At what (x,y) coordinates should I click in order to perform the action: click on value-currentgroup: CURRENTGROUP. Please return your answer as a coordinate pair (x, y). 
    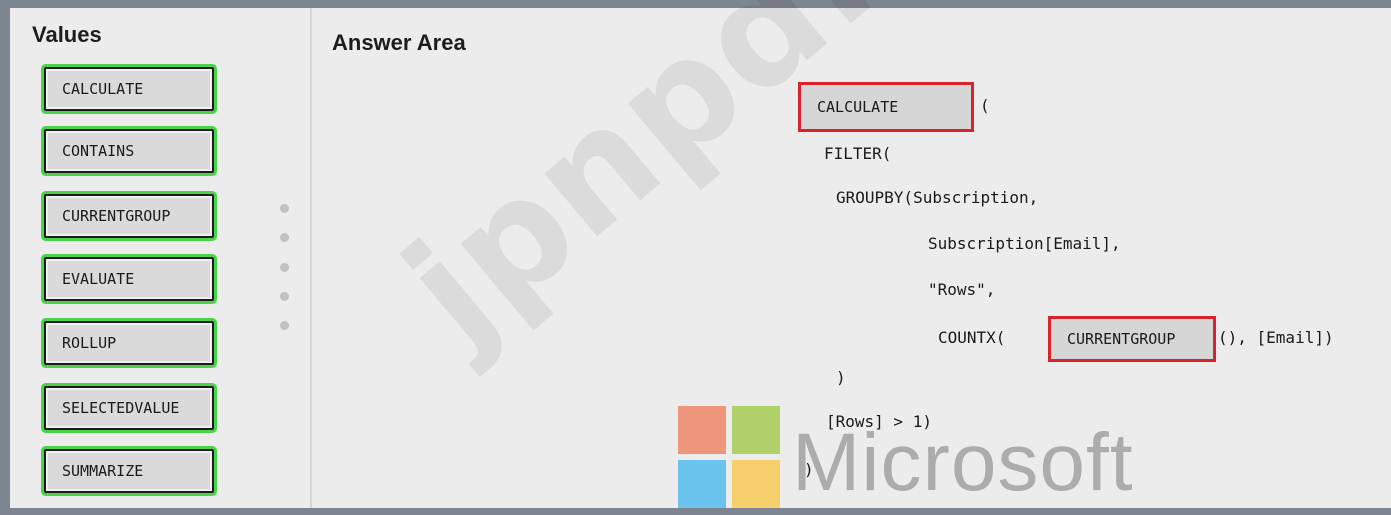
    Looking at the image, I should click on (129, 216).